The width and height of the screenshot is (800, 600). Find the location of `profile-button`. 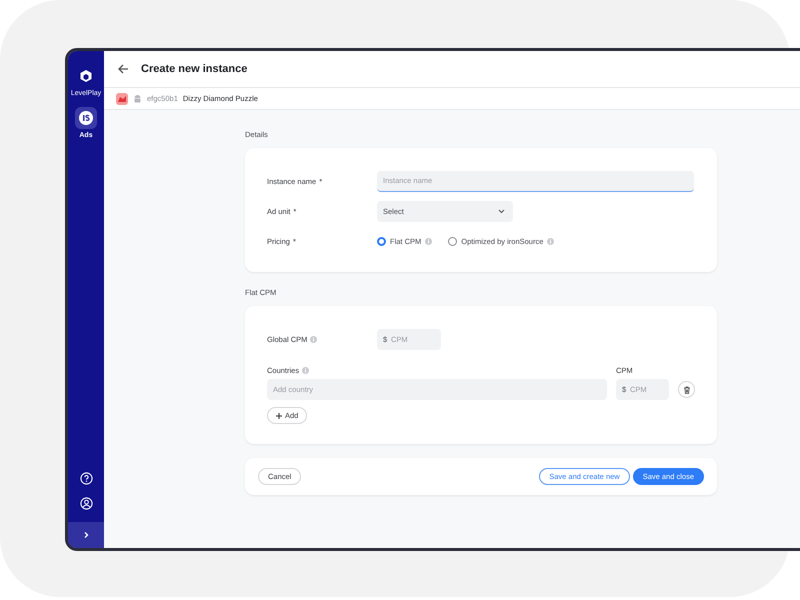

profile-button is located at coordinates (86, 503).